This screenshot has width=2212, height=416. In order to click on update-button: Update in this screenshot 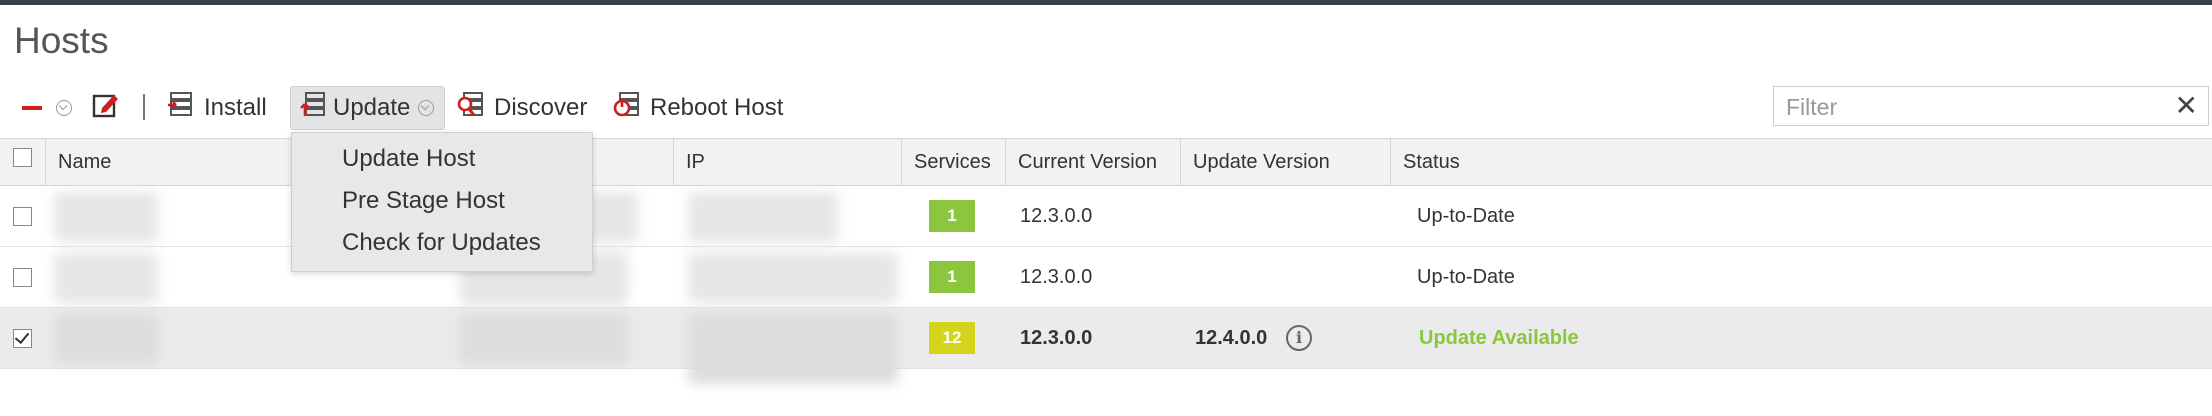, I will do `click(367, 108)`.